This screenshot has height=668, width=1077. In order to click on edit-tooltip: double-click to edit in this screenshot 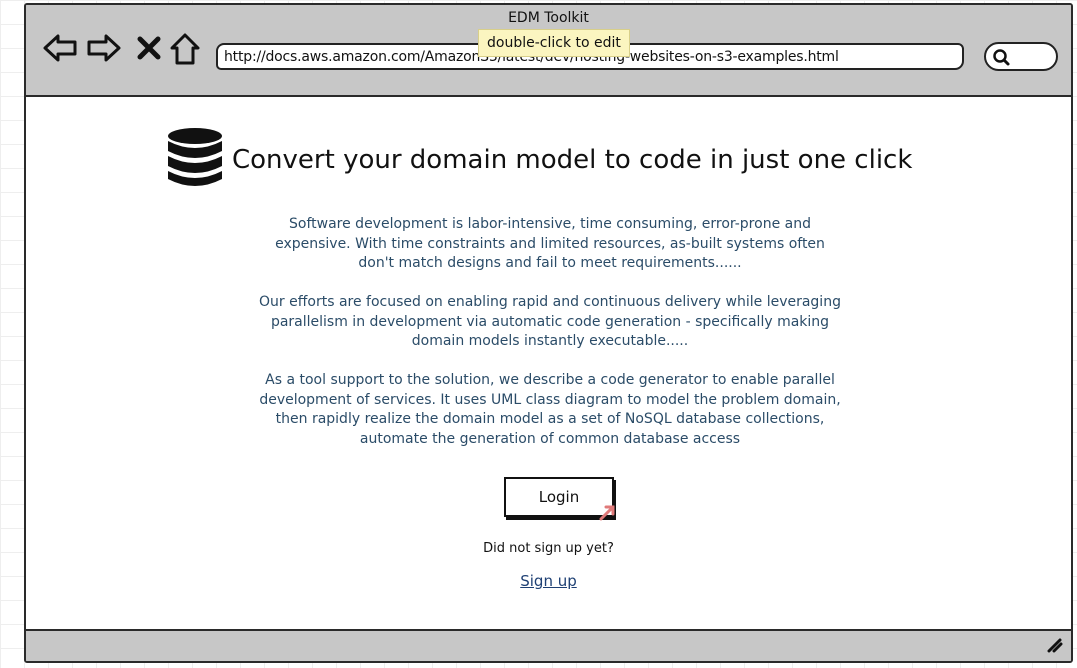, I will do `click(554, 43)`.